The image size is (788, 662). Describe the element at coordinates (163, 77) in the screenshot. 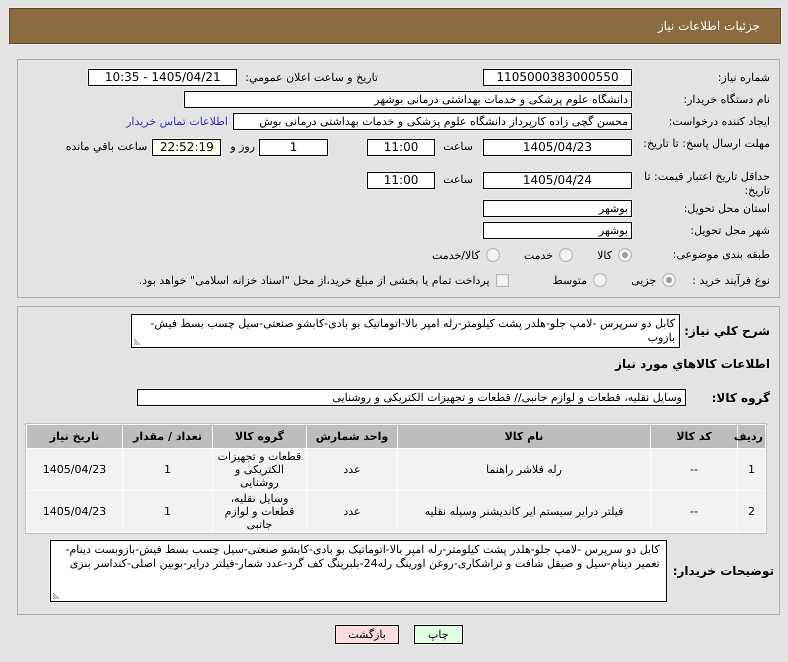

I see `announce-datetime-field: 1405/04/21 - 10:35` at that location.